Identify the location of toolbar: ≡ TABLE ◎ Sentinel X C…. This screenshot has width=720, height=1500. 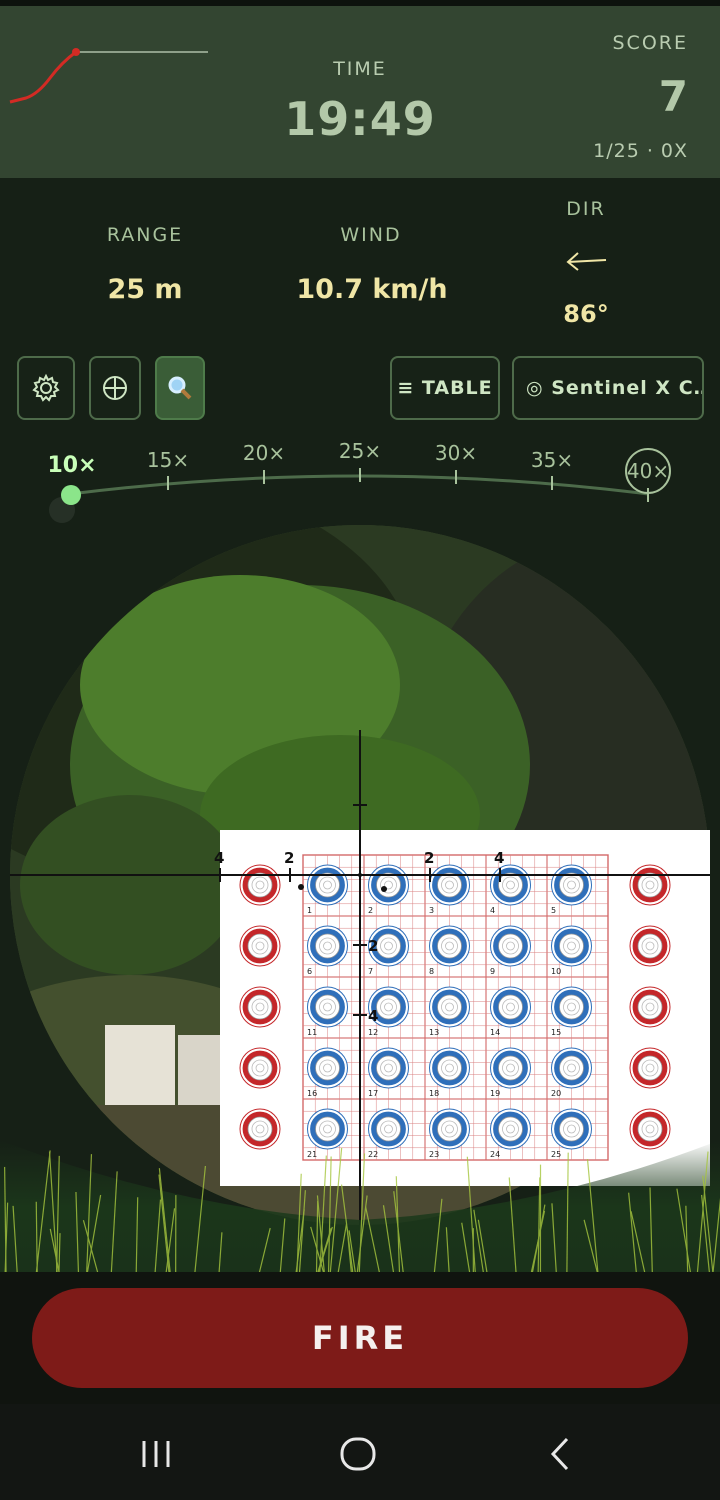
(360, 389).